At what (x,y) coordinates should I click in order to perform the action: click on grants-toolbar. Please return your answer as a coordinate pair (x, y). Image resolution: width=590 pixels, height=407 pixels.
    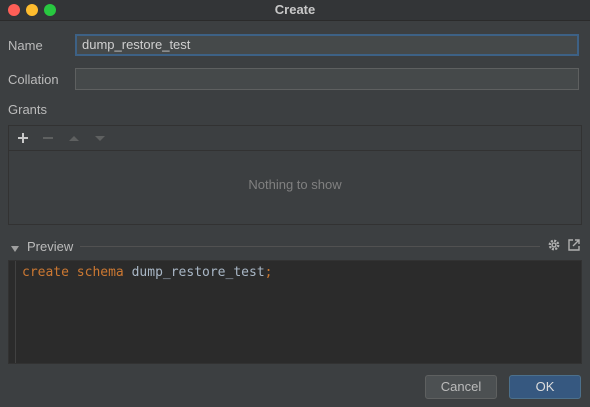
    Looking at the image, I should click on (295, 138).